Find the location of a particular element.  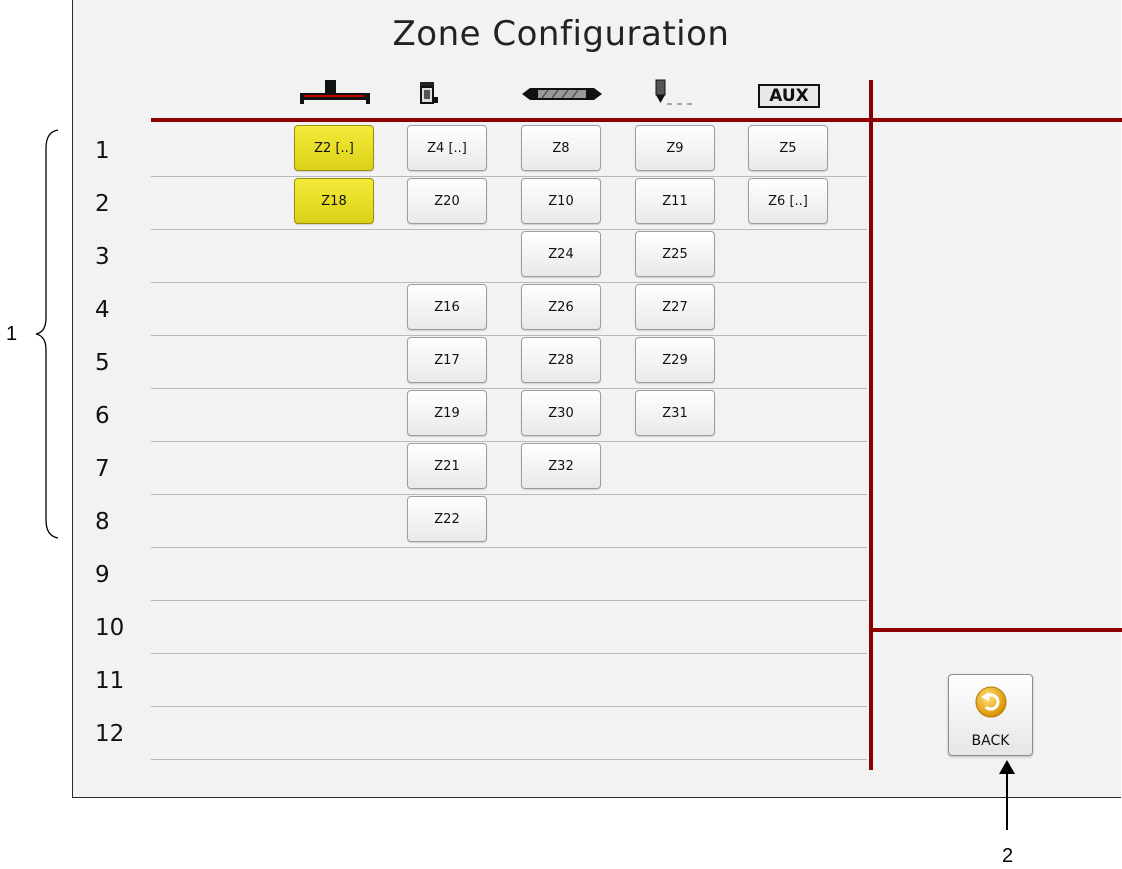

row-number: 1 is located at coordinates (102, 151).